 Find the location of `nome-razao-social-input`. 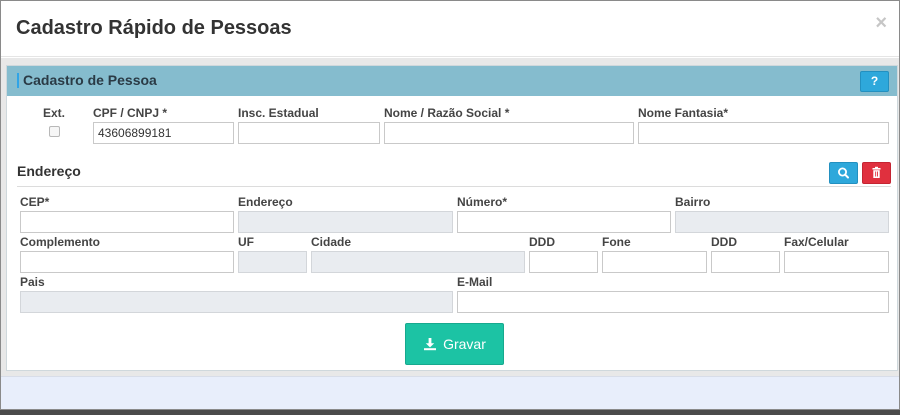

nome-razao-social-input is located at coordinates (509, 133).